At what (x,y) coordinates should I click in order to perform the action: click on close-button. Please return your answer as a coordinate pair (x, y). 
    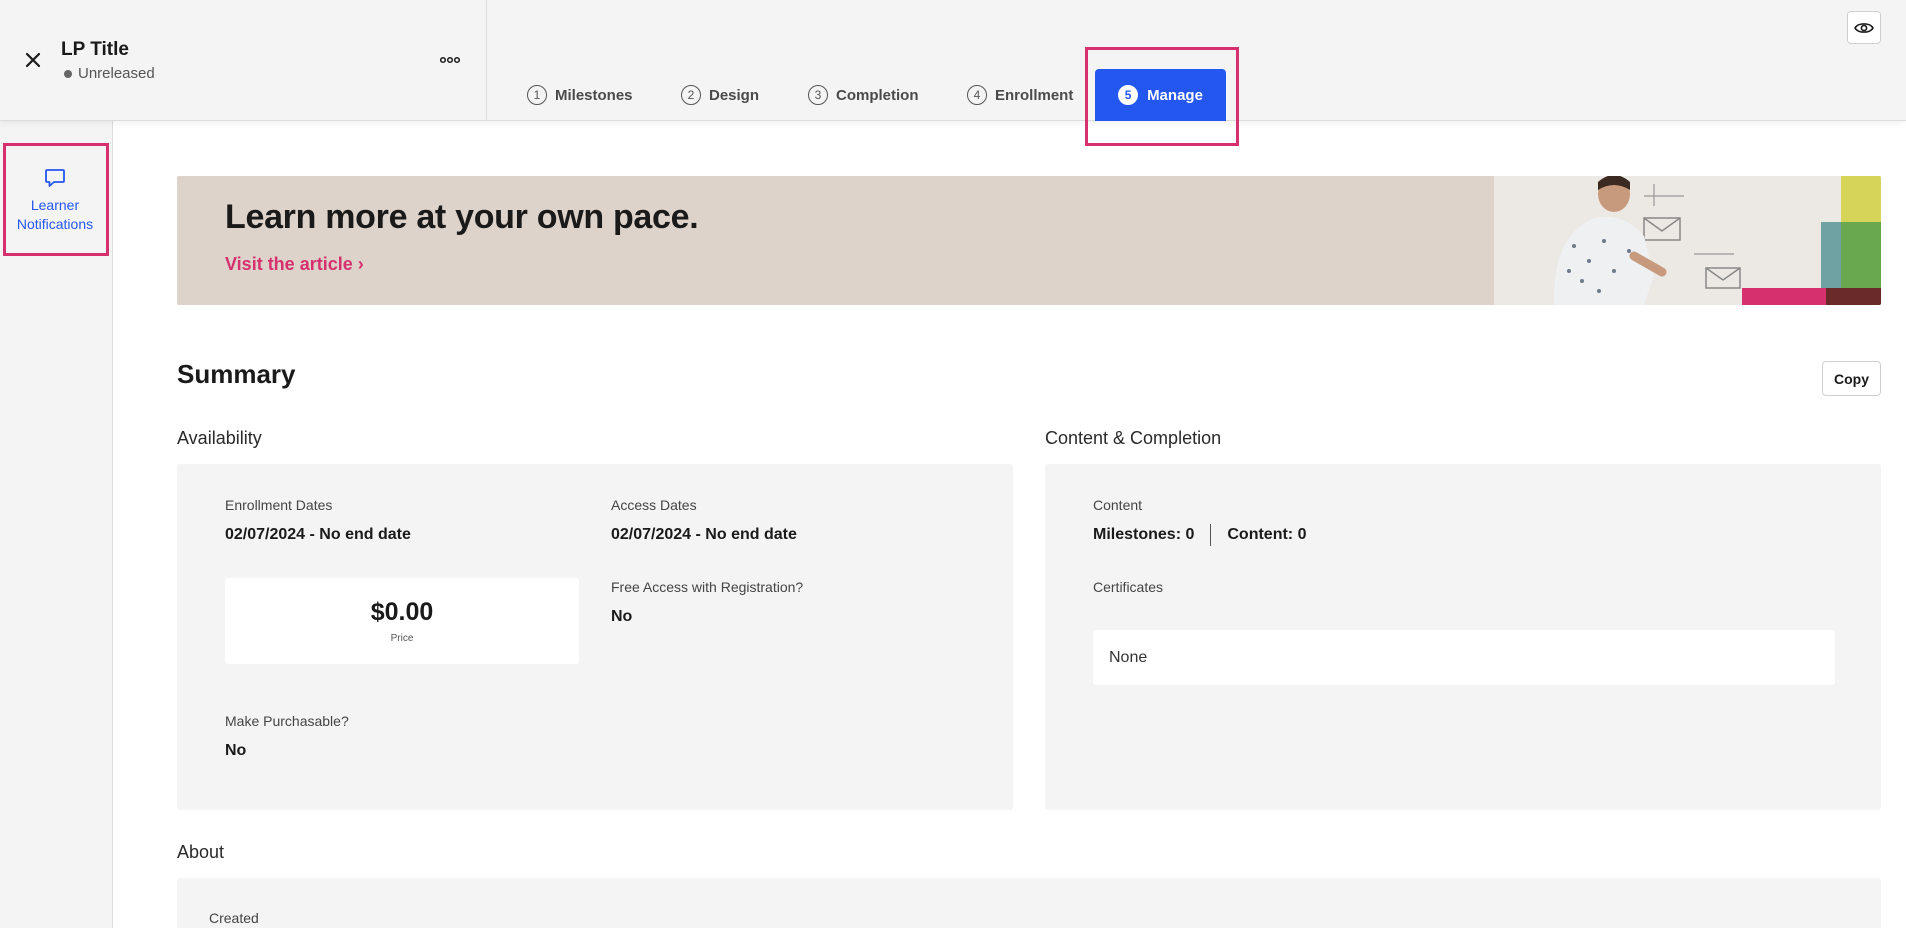
    Looking at the image, I should click on (33, 60).